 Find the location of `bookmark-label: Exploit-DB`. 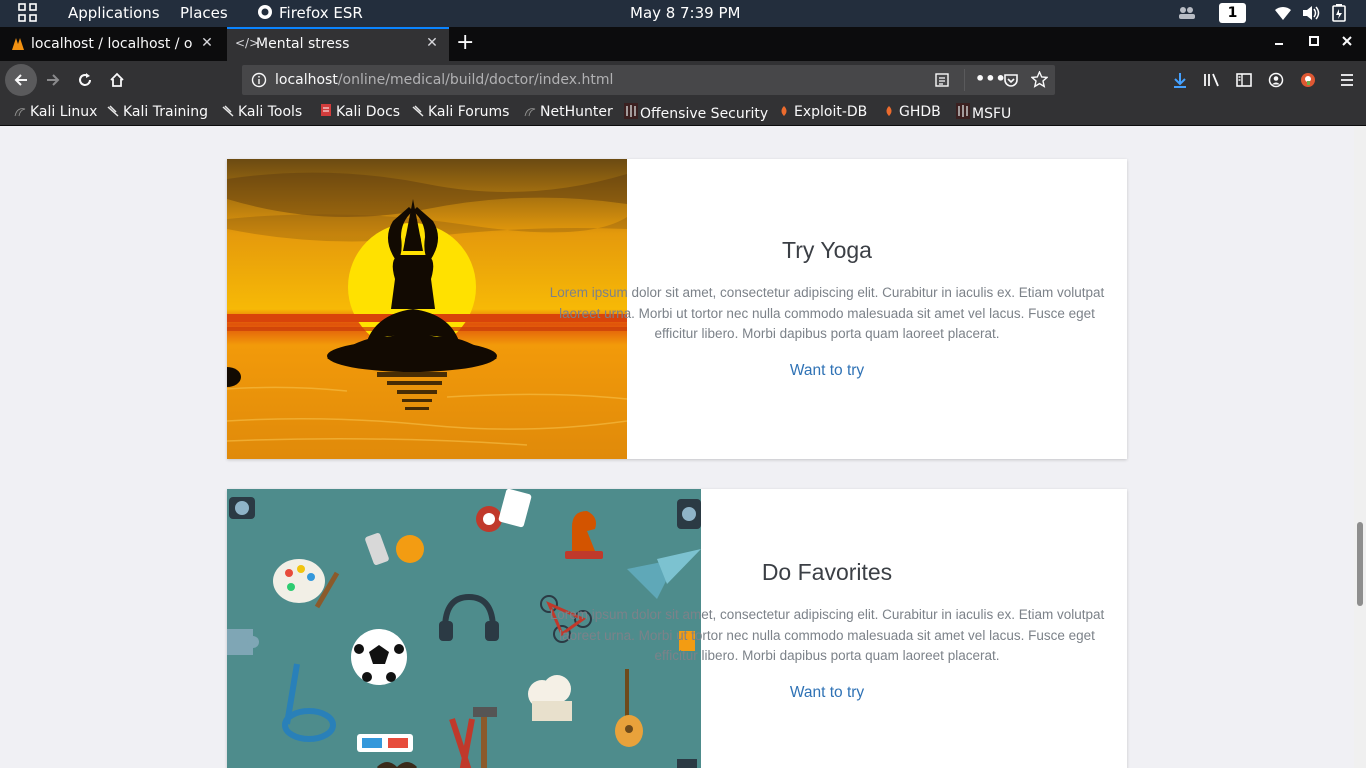

bookmark-label: Exploit-DB is located at coordinates (831, 112).